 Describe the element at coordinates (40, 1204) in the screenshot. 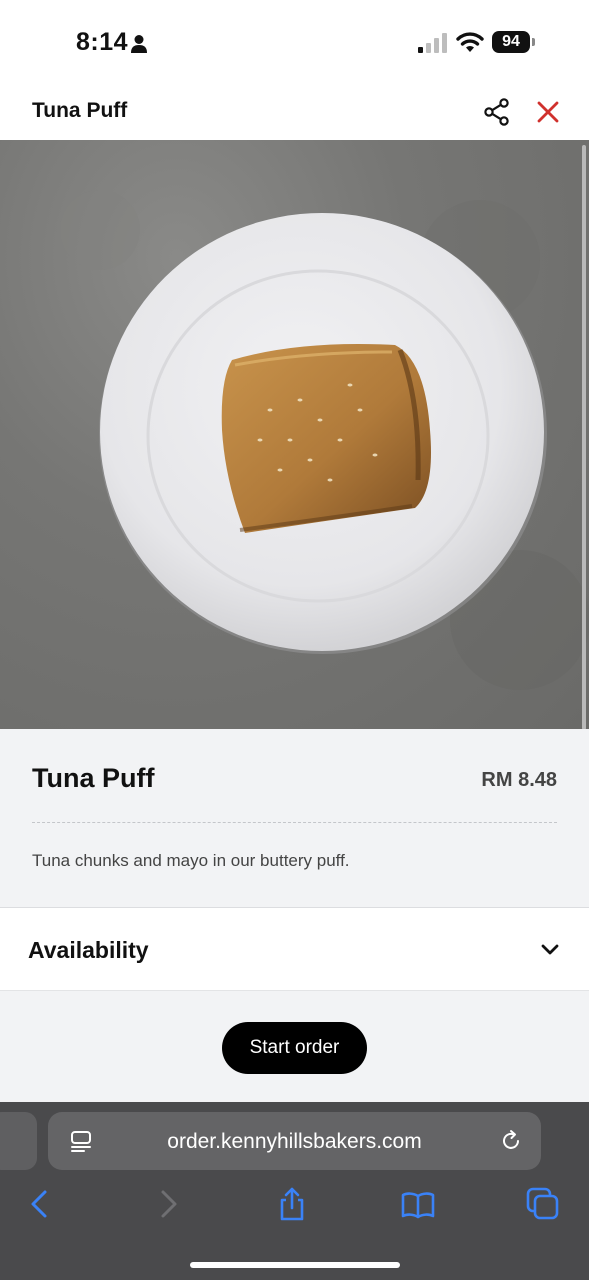

I see `back-icon` at that location.